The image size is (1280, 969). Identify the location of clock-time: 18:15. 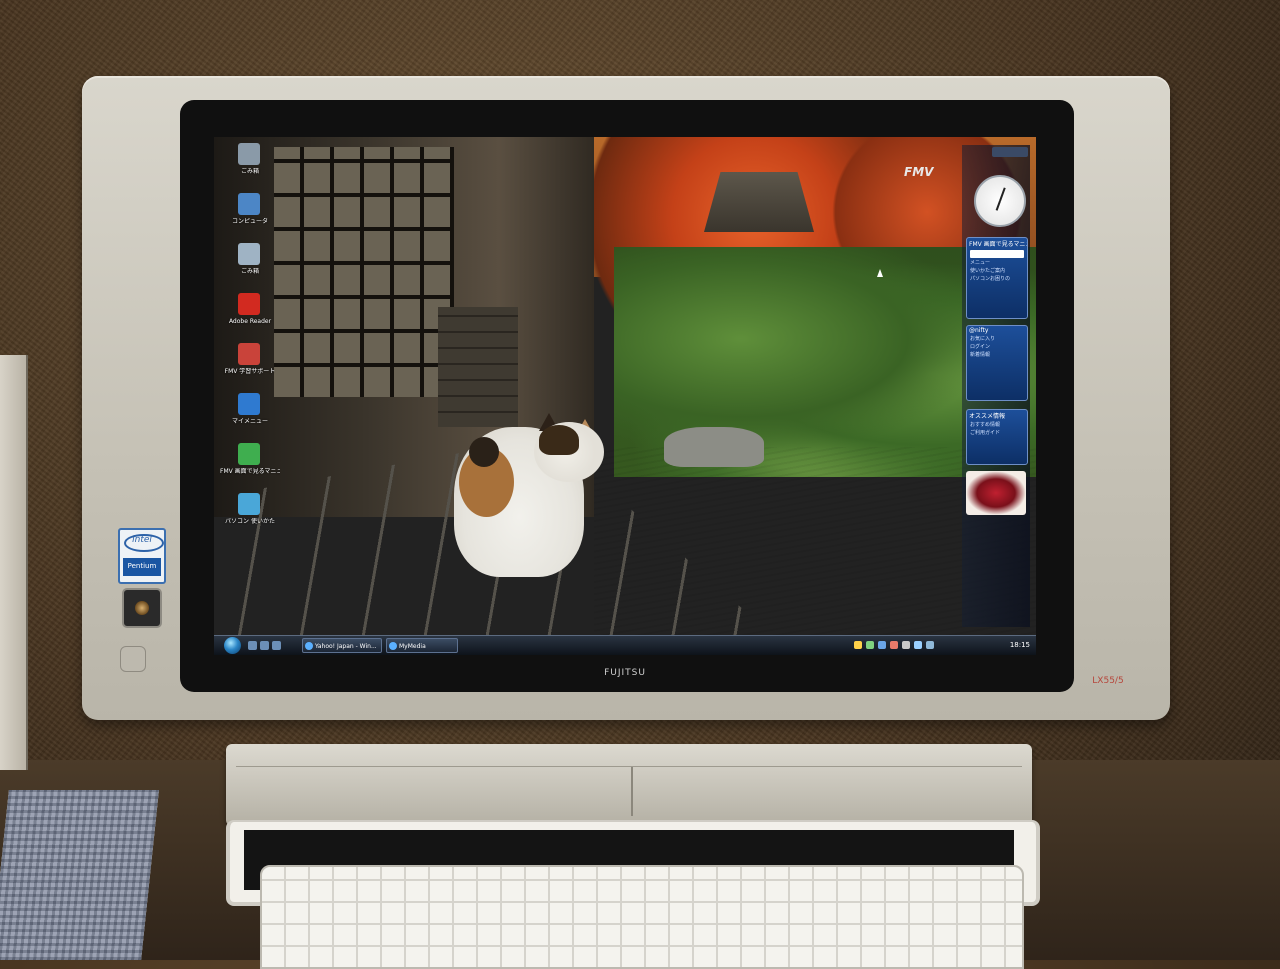
(1020, 645).